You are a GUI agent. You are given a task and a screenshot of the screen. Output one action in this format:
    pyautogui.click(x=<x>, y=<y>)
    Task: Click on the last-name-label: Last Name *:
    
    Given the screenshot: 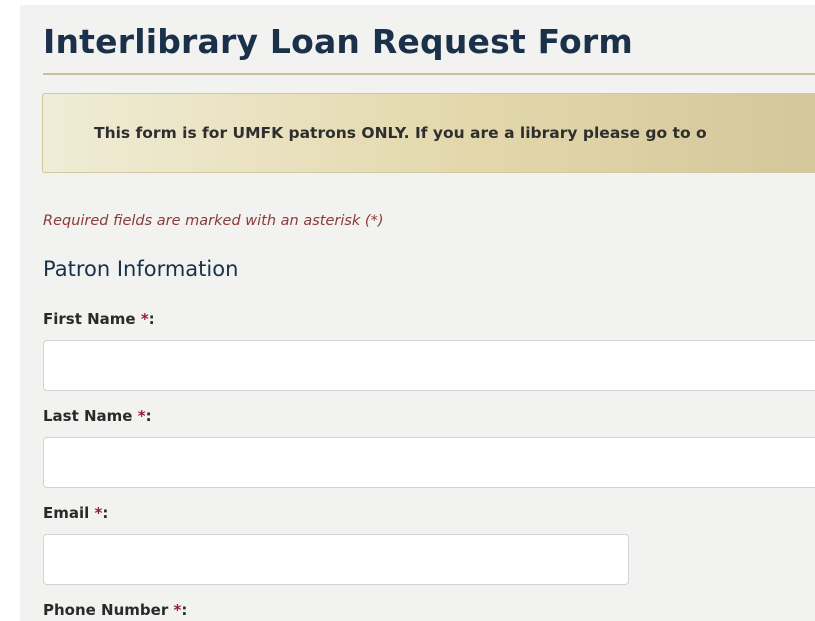 What is the action you would take?
    pyautogui.click(x=97, y=416)
    